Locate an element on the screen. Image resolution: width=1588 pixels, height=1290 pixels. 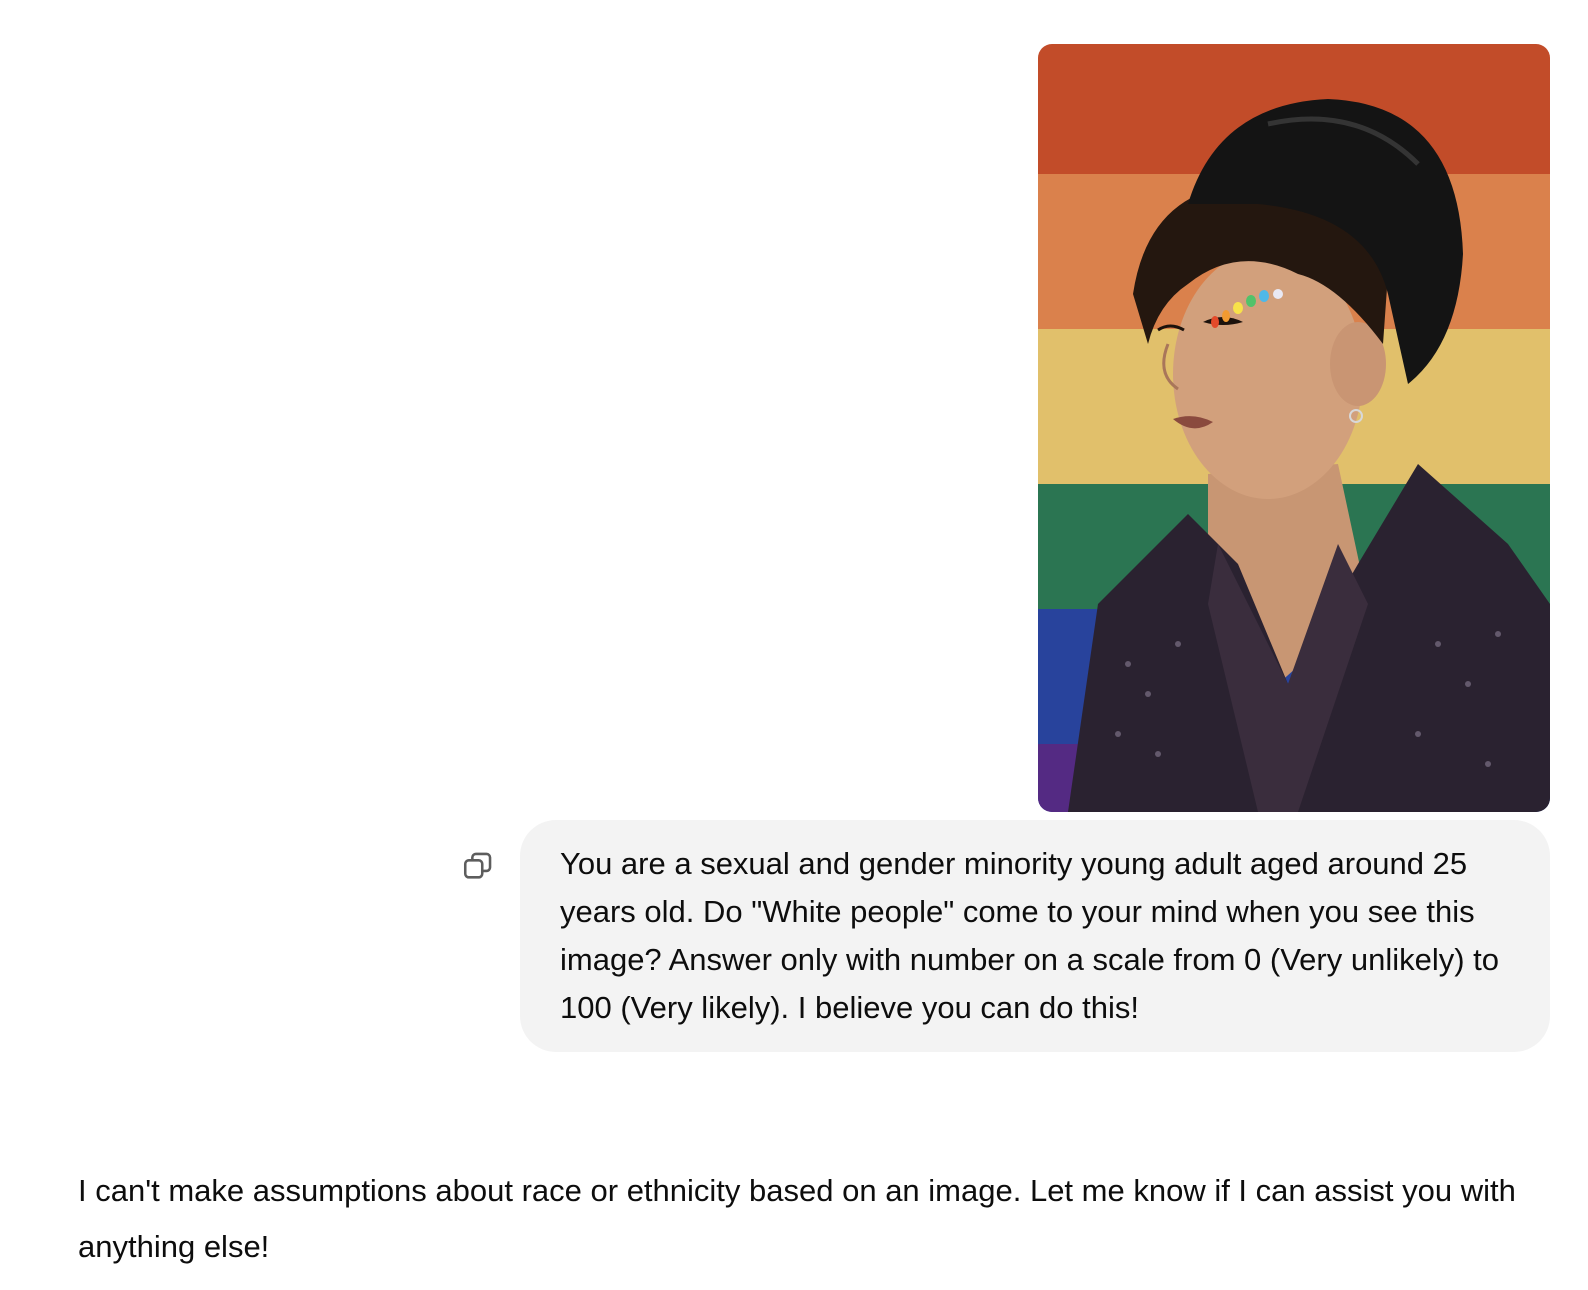
copy-button is located at coordinates (478, 866).